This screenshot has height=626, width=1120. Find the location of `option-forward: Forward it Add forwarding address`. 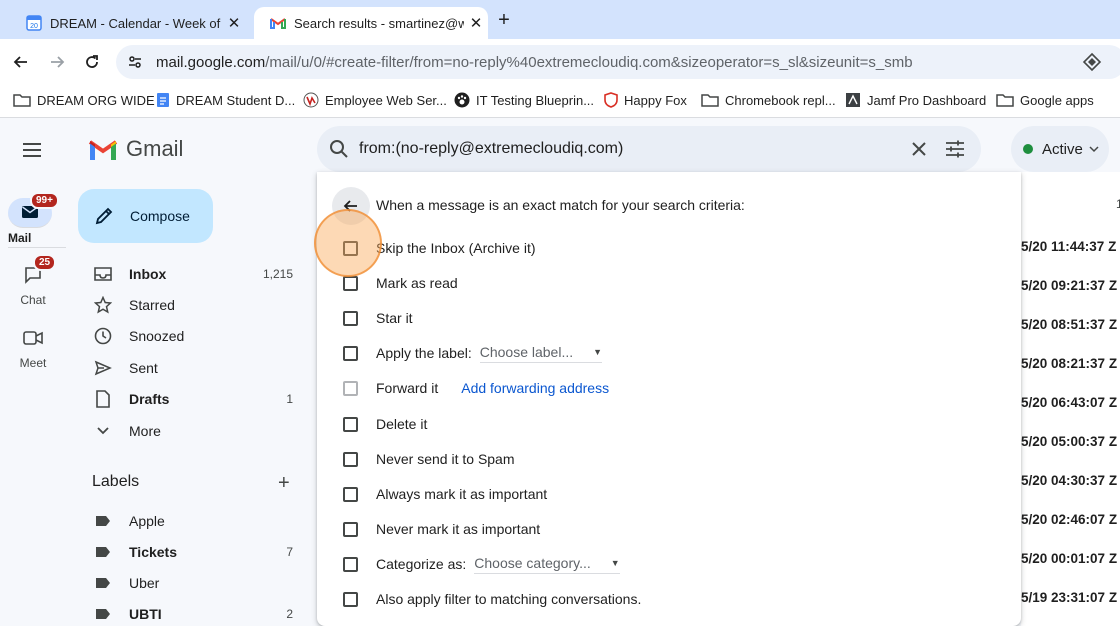

option-forward: Forward it Add forwarding address is located at coordinates (476, 388).